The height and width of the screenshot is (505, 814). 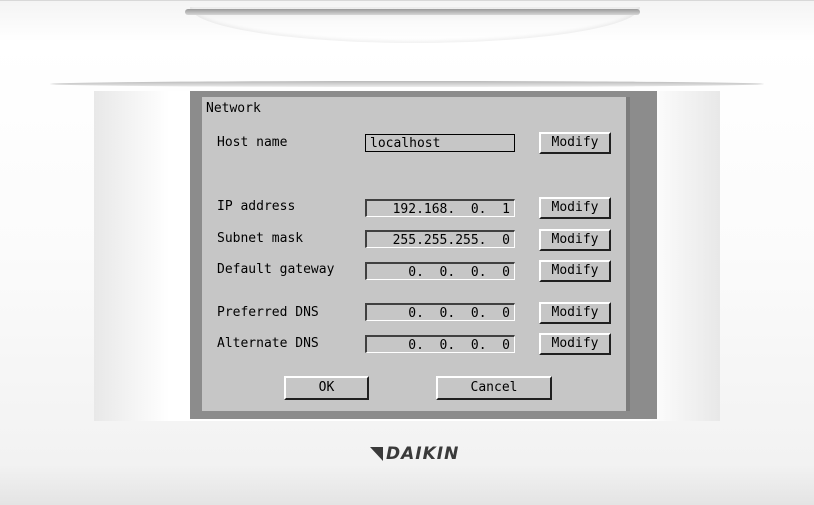 What do you see at coordinates (440, 208) in the screenshot?
I see `ip-address-field: 192.168. 0. 1` at bounding box center [440, 208].